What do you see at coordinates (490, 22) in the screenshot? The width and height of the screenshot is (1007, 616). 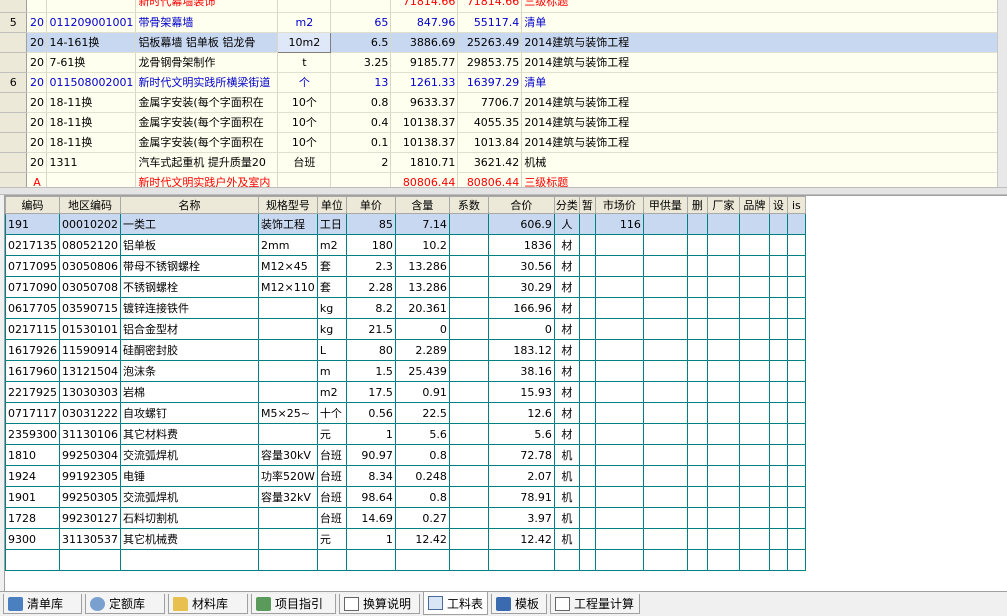 I see `bill-cell-total: 55117.4` at bounding box center [490, 22].